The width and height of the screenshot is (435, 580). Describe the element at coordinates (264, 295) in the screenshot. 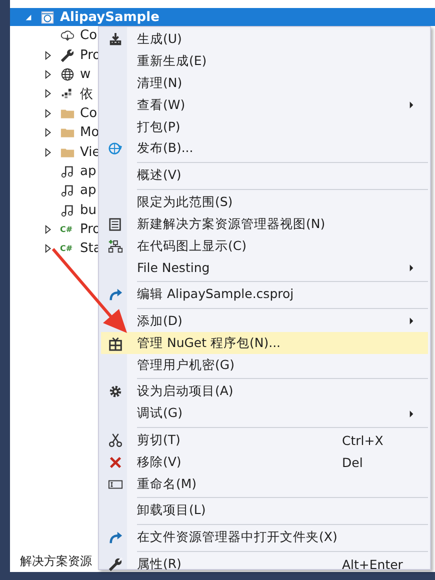

I see `menu-item: 编辑 AlipaySample.csproj` at that location.